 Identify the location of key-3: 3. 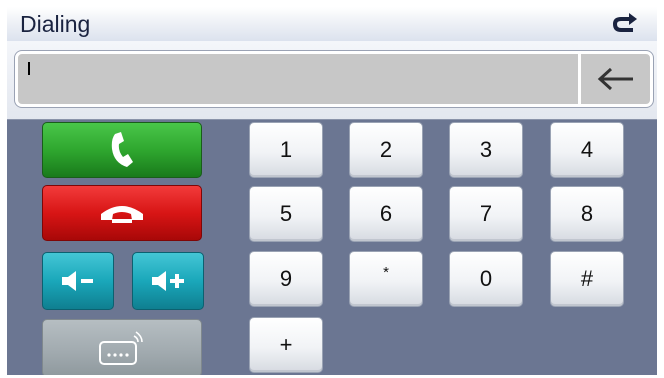
(486, 150).